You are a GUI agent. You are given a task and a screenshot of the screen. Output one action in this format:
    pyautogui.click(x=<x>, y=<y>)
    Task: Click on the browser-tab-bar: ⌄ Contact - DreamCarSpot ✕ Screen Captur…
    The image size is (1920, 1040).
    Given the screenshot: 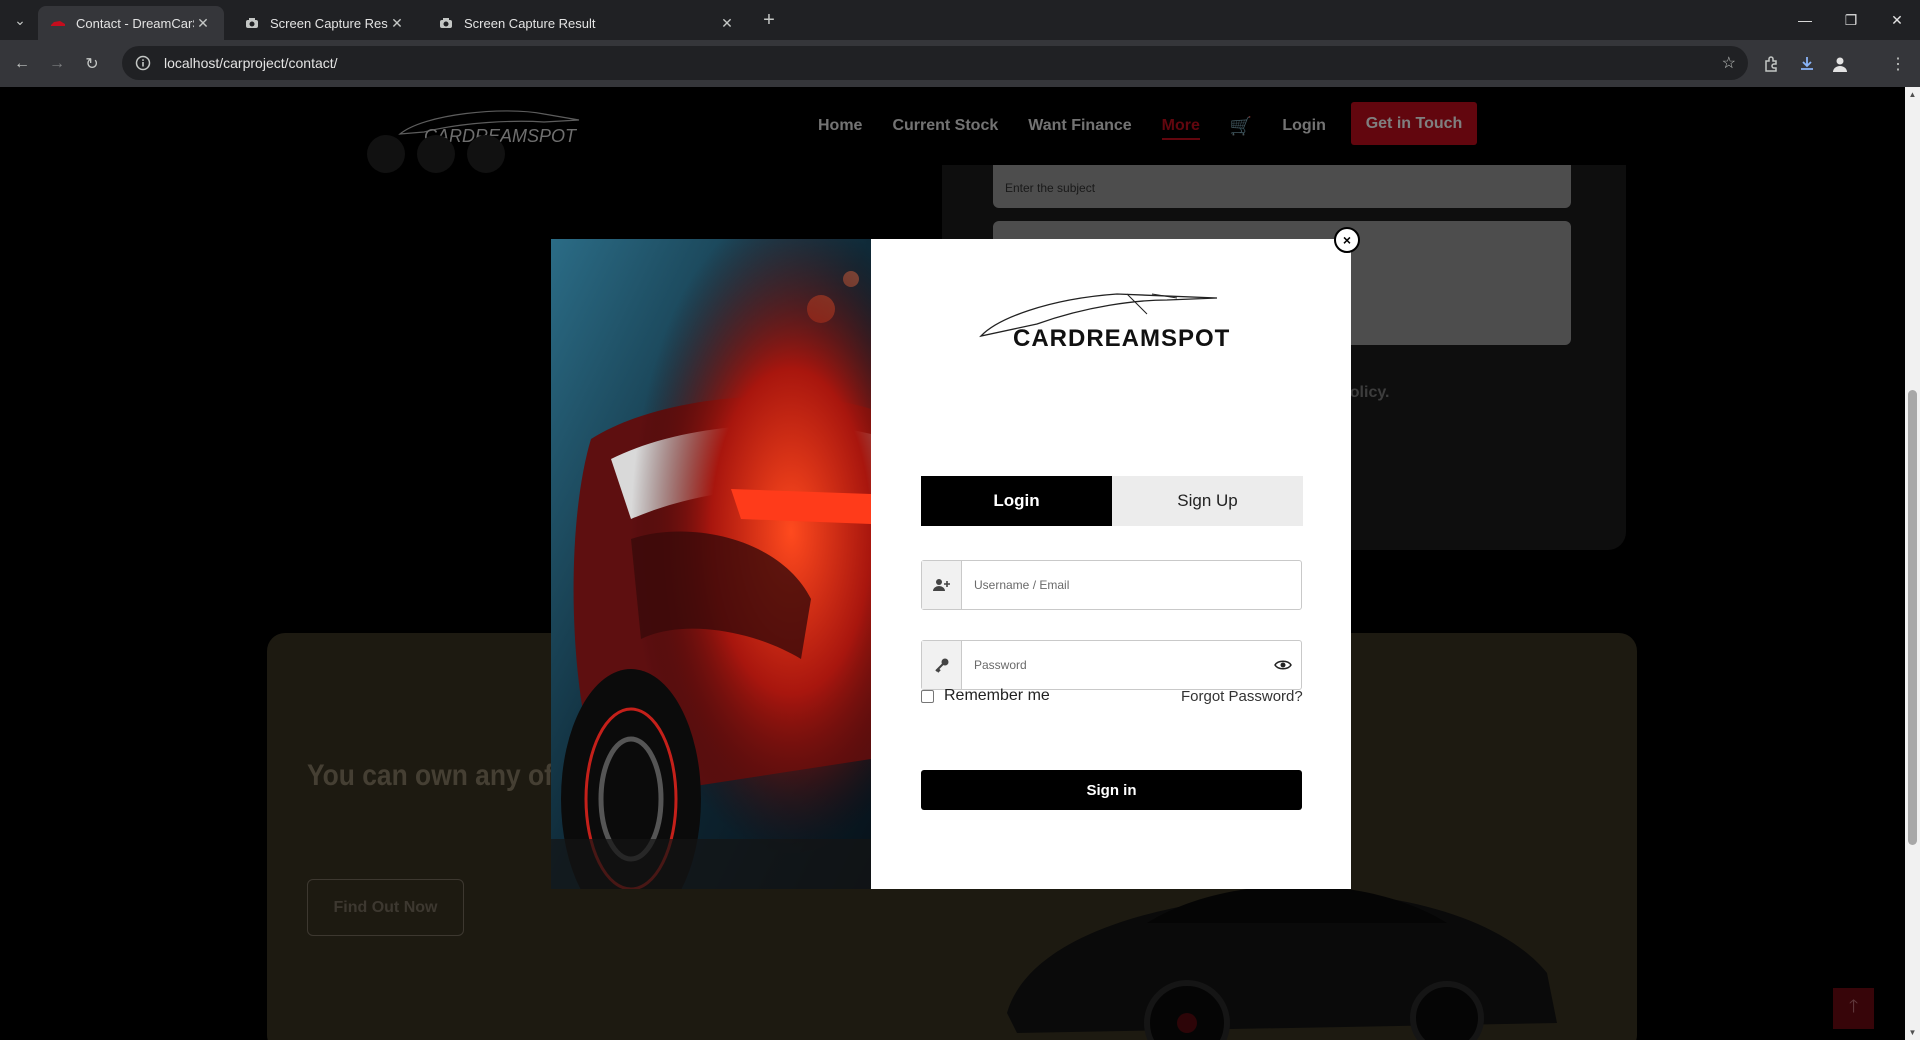 What is the action you would take?
    pyautogui.click(x=960, y=20)
    